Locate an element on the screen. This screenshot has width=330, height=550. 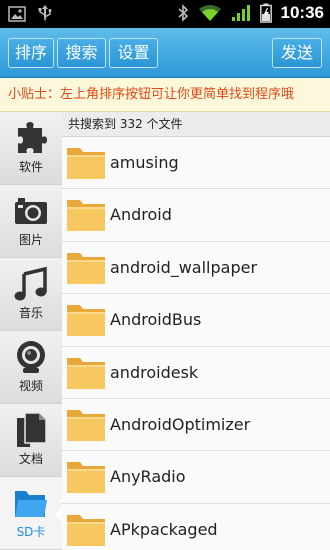
music-note-icon is located at coordinates (30, 283).